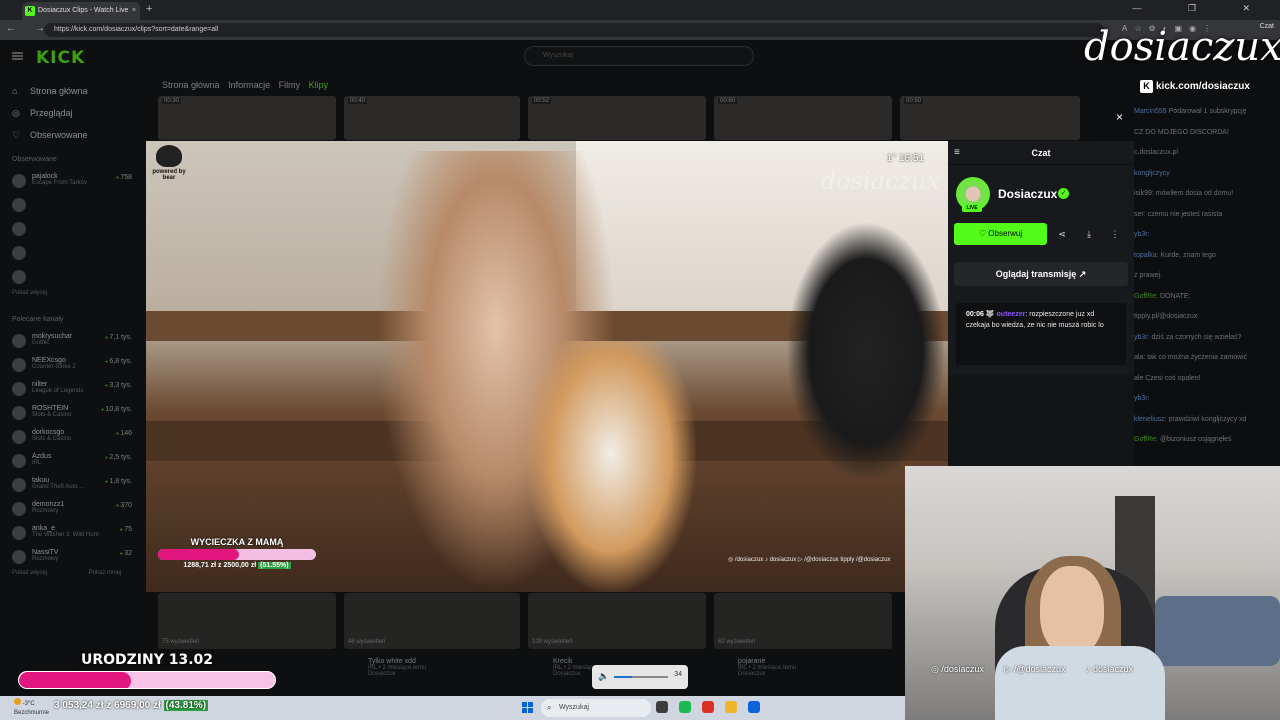 The width and height of the screenshot is (1280, 720). I want to click on followed-channel: pajalockEscape From Tarkov758, so click(70, 182).